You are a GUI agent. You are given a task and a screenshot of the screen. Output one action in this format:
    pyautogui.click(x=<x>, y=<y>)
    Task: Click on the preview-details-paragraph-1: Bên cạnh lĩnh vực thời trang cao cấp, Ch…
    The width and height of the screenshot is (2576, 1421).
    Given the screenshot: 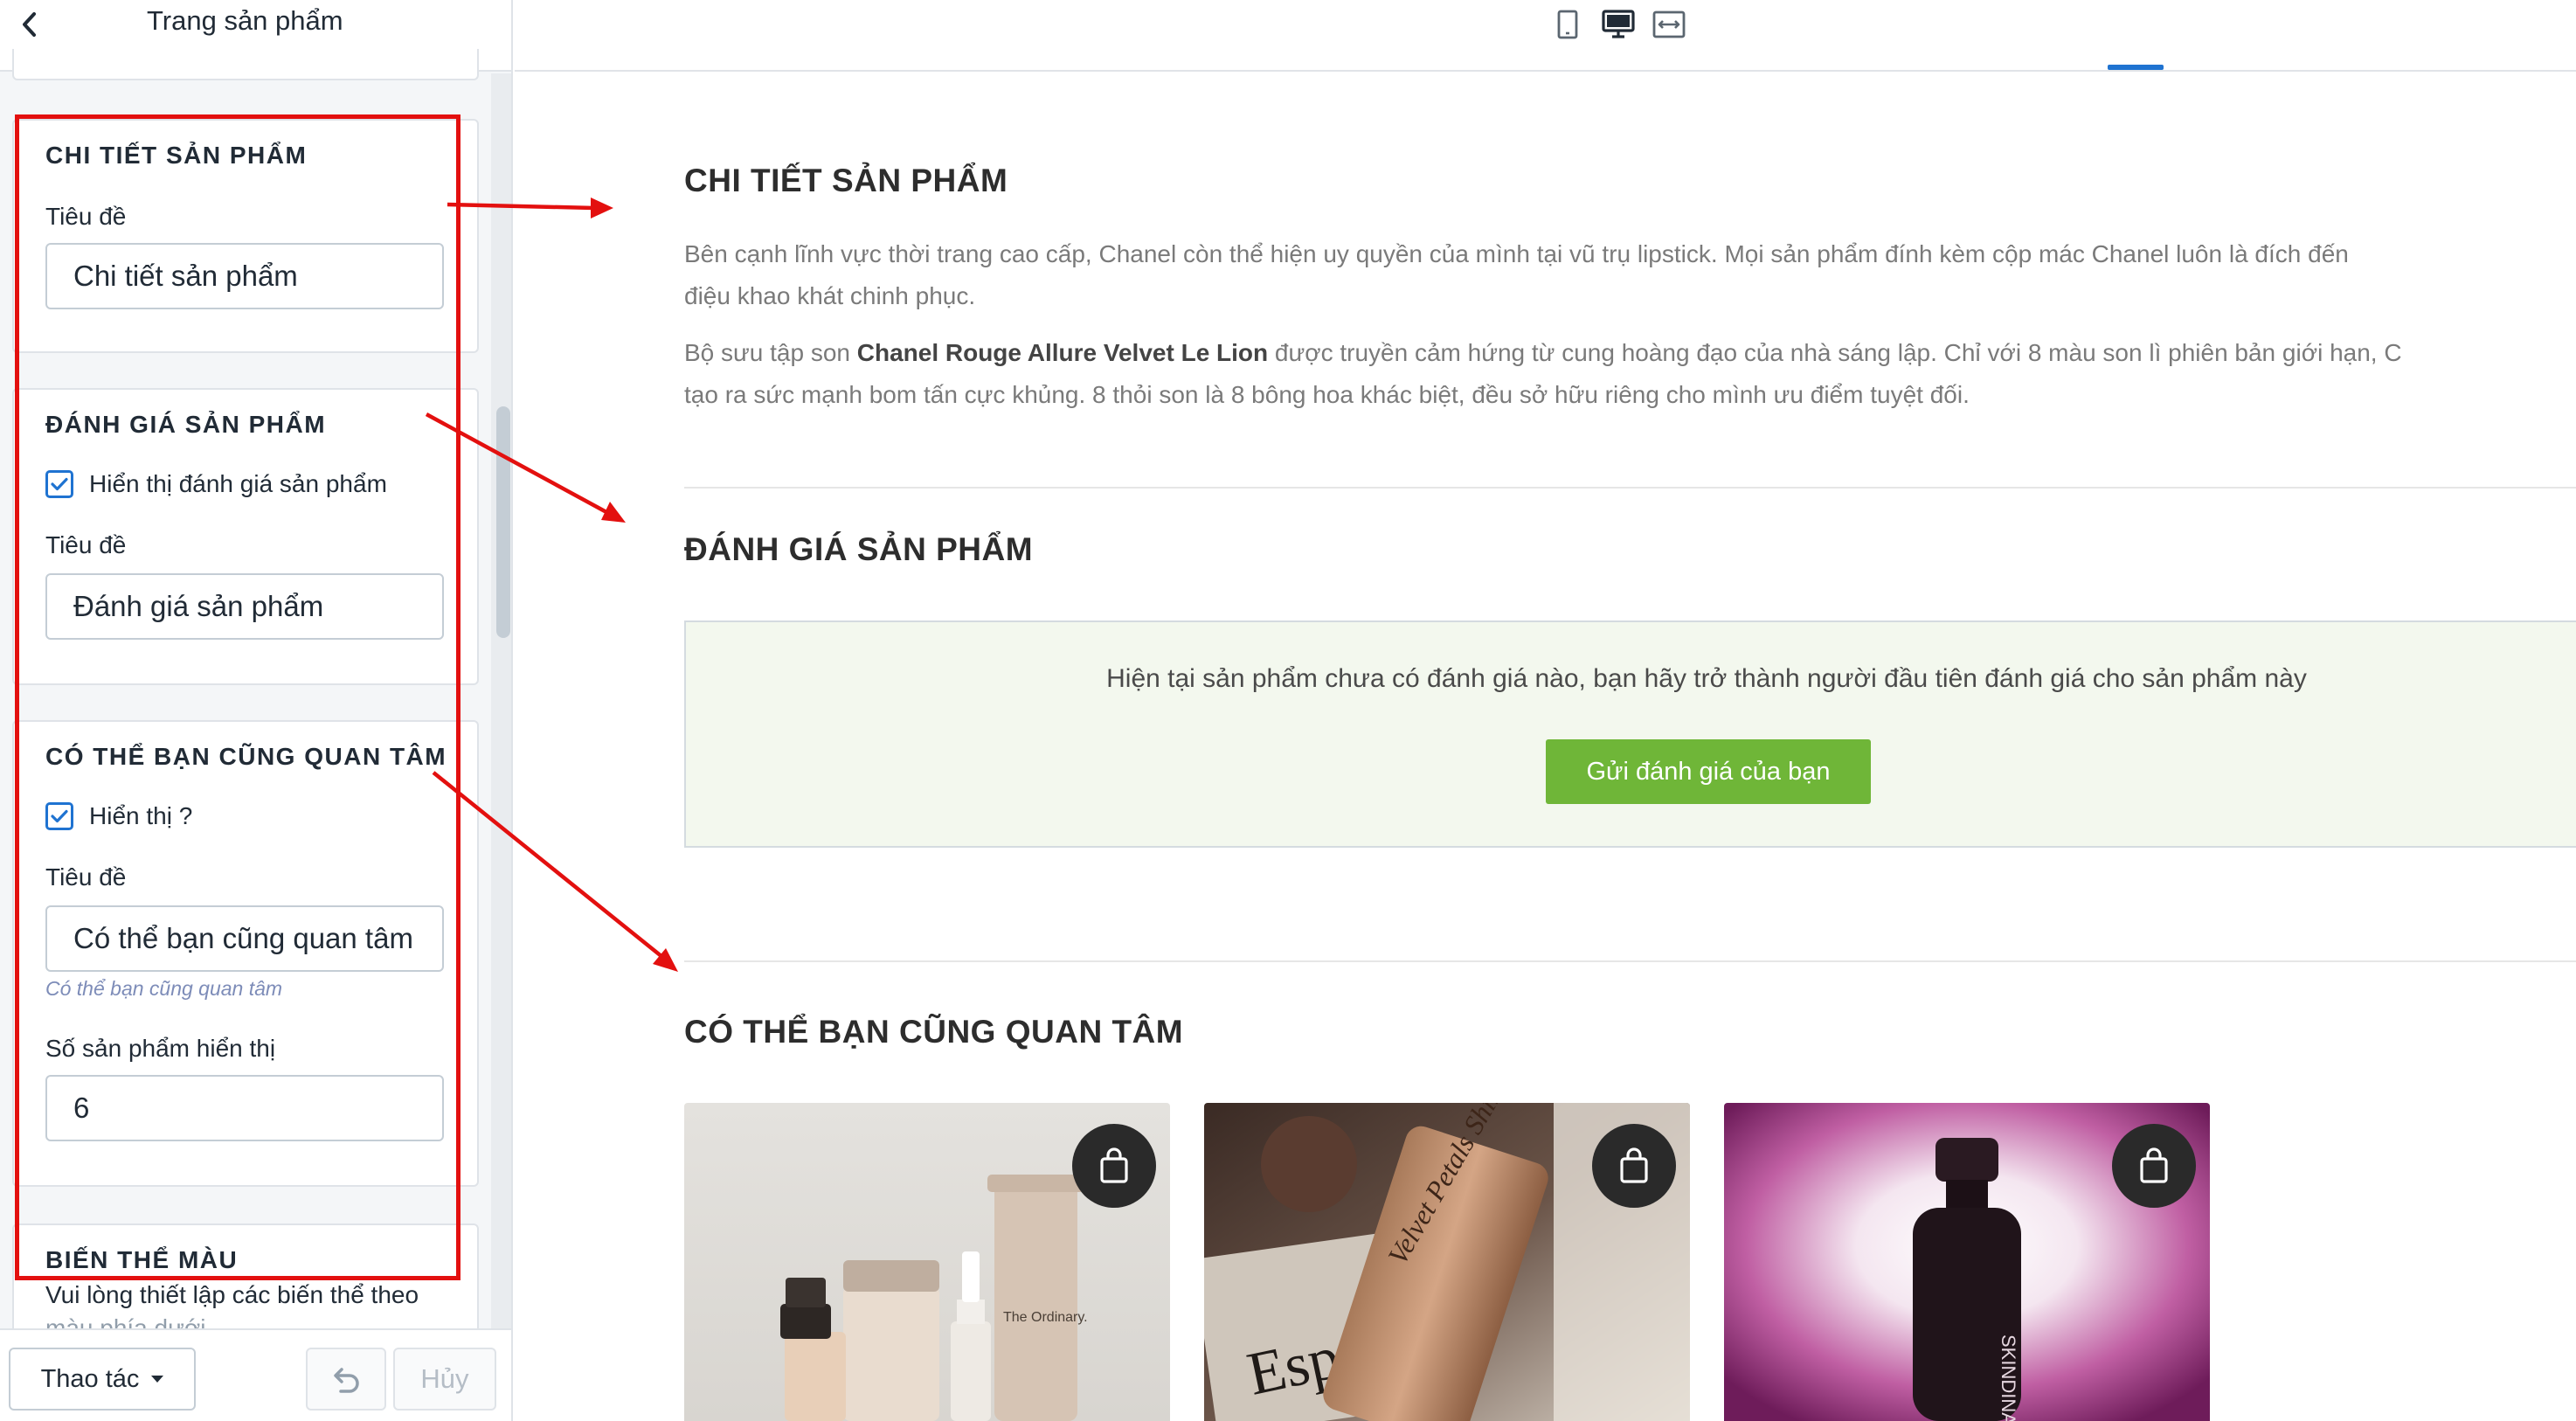 What is the action you would take?
    pyautogui.click(x=1619, y=275)
    